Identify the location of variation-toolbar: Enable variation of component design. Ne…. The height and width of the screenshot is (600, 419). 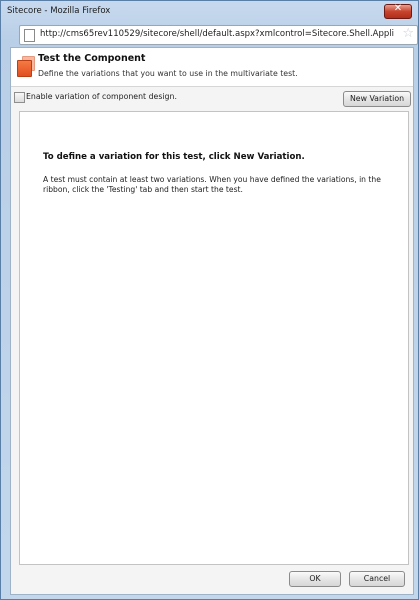
(212, 98).